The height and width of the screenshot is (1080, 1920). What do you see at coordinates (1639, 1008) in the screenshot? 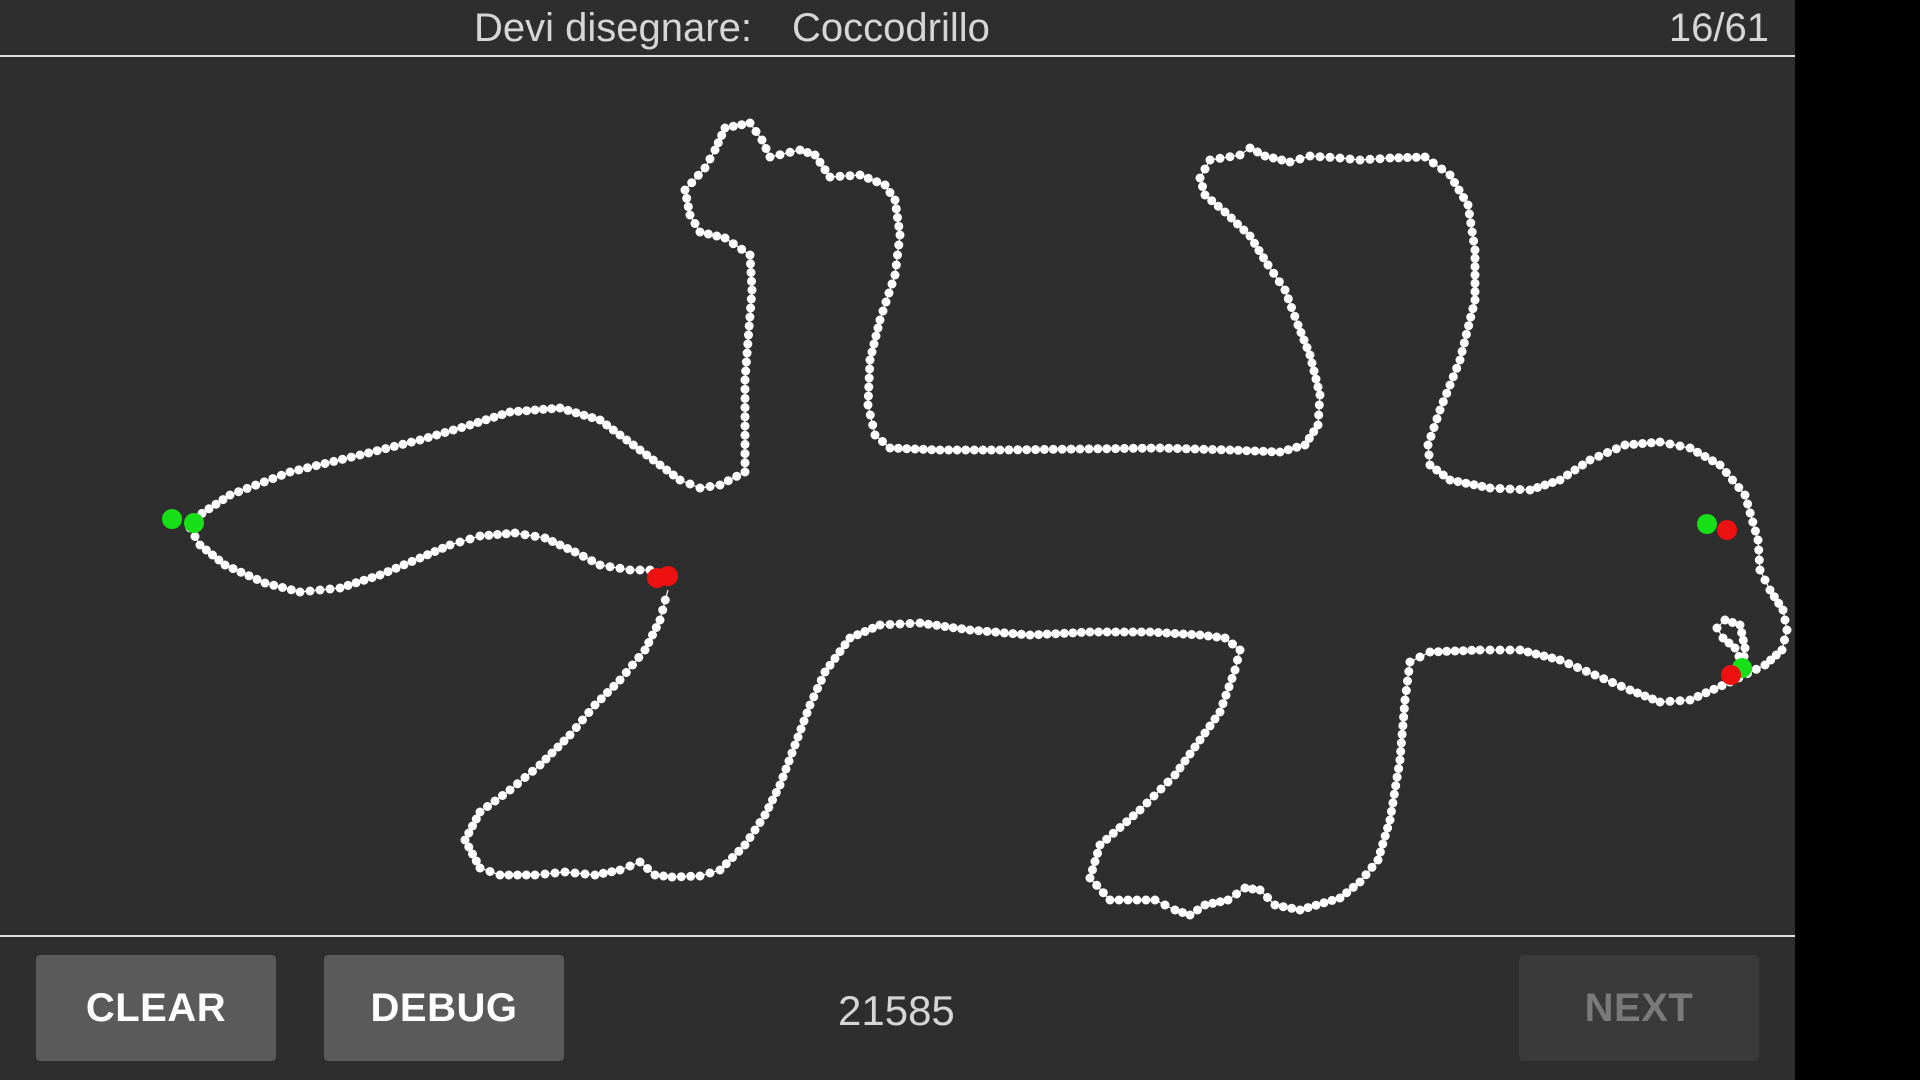
I see `next-button: NEXT` at bounding box center [1639, 1008].